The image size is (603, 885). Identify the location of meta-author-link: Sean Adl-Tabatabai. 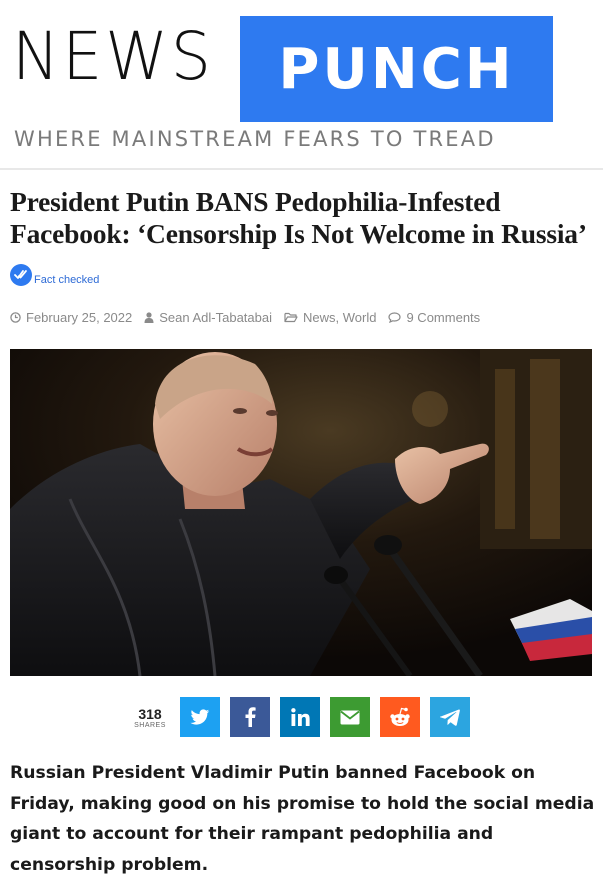
(215, 317).